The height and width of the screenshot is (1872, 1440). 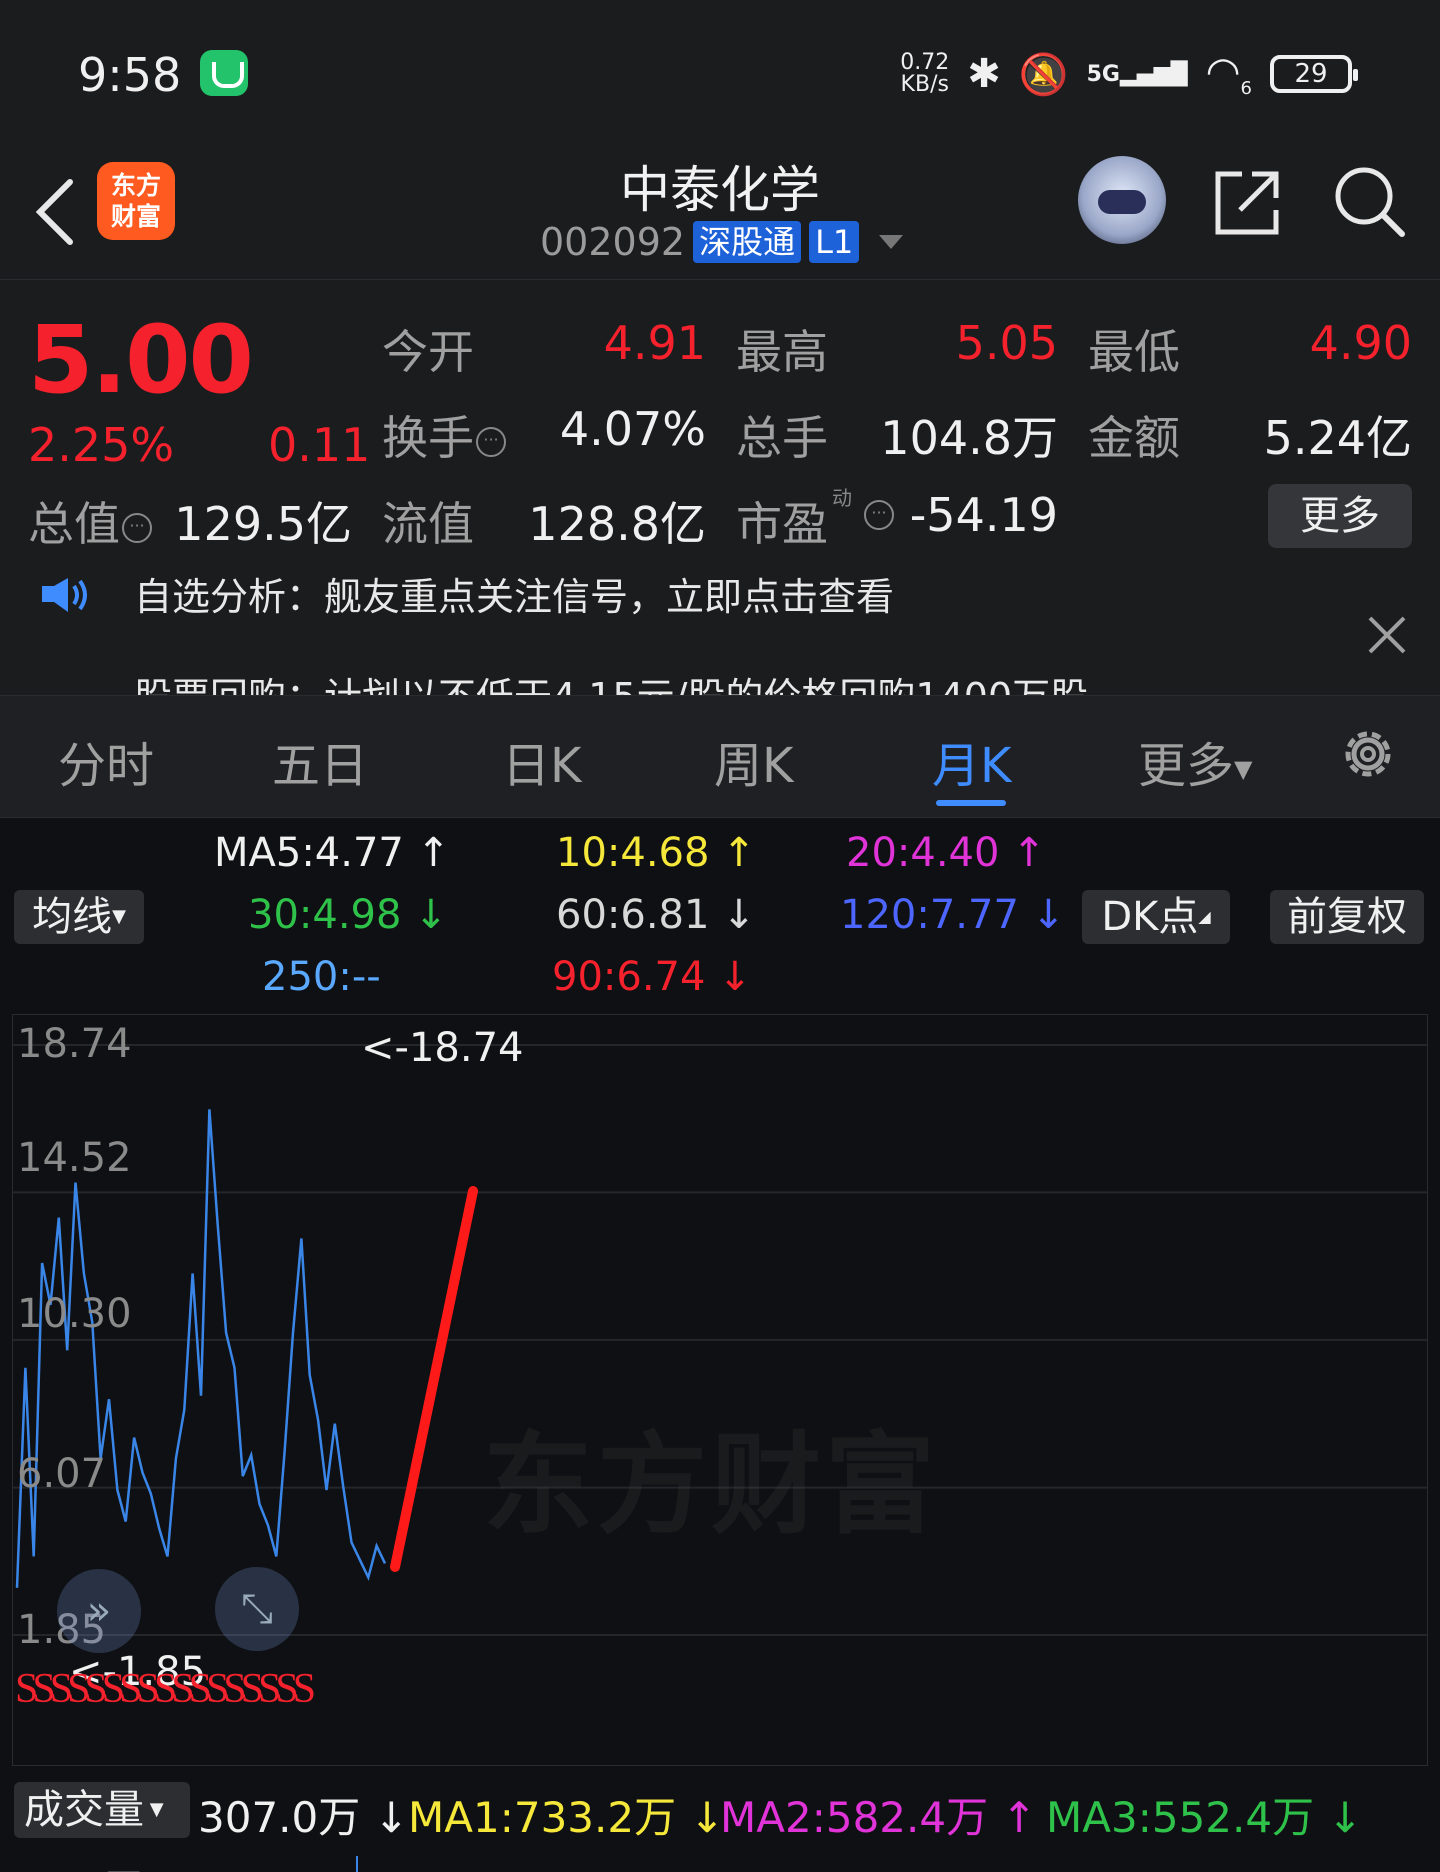 I want to click on level-tag: L1, so click(x=834, y=242).